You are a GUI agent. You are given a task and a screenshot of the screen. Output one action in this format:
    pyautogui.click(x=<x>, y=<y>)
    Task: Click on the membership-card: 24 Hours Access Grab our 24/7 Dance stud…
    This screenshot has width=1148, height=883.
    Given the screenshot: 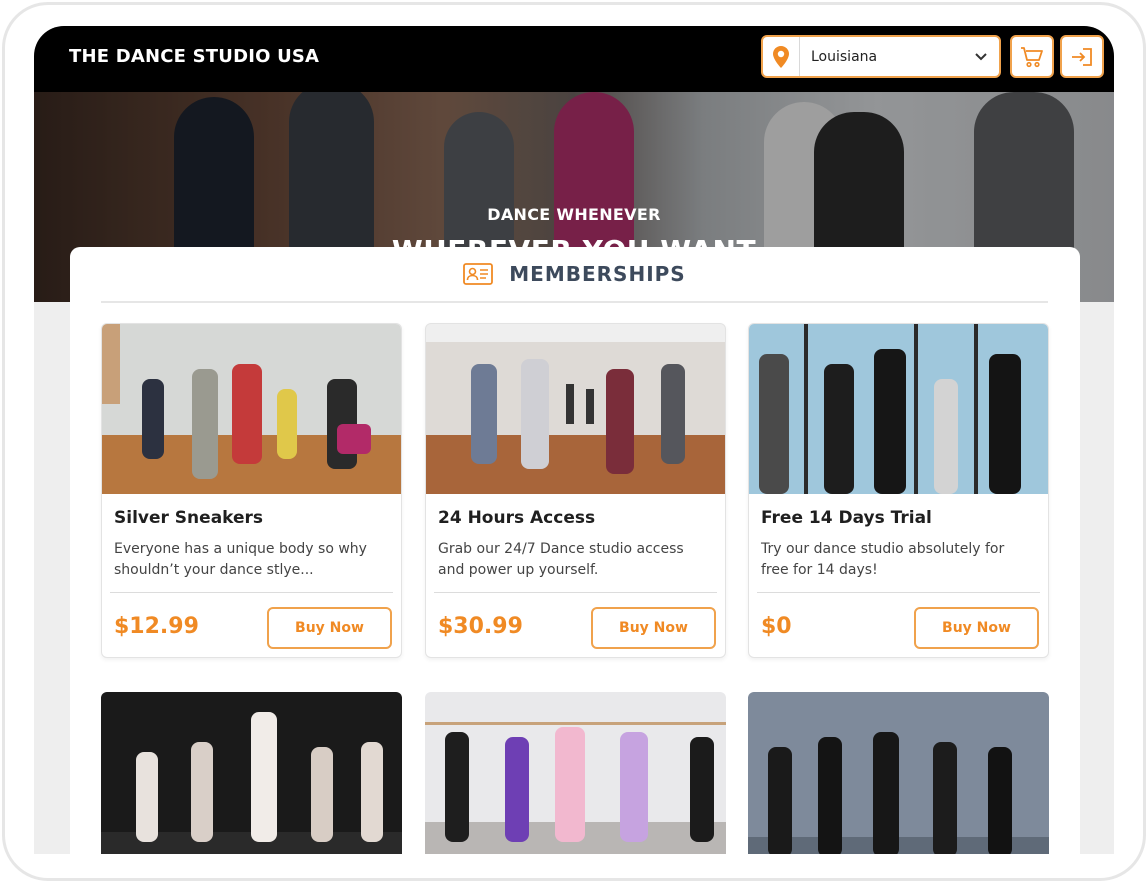 What is the action you would take?
    pyautogui.click(x=575, y=490)
    